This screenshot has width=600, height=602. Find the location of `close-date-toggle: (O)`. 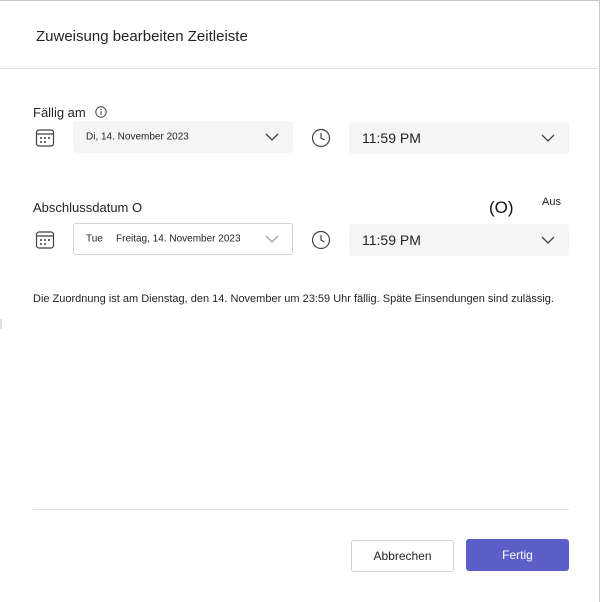

close-date-toggle: (O) is located at coordinates (501, 208).